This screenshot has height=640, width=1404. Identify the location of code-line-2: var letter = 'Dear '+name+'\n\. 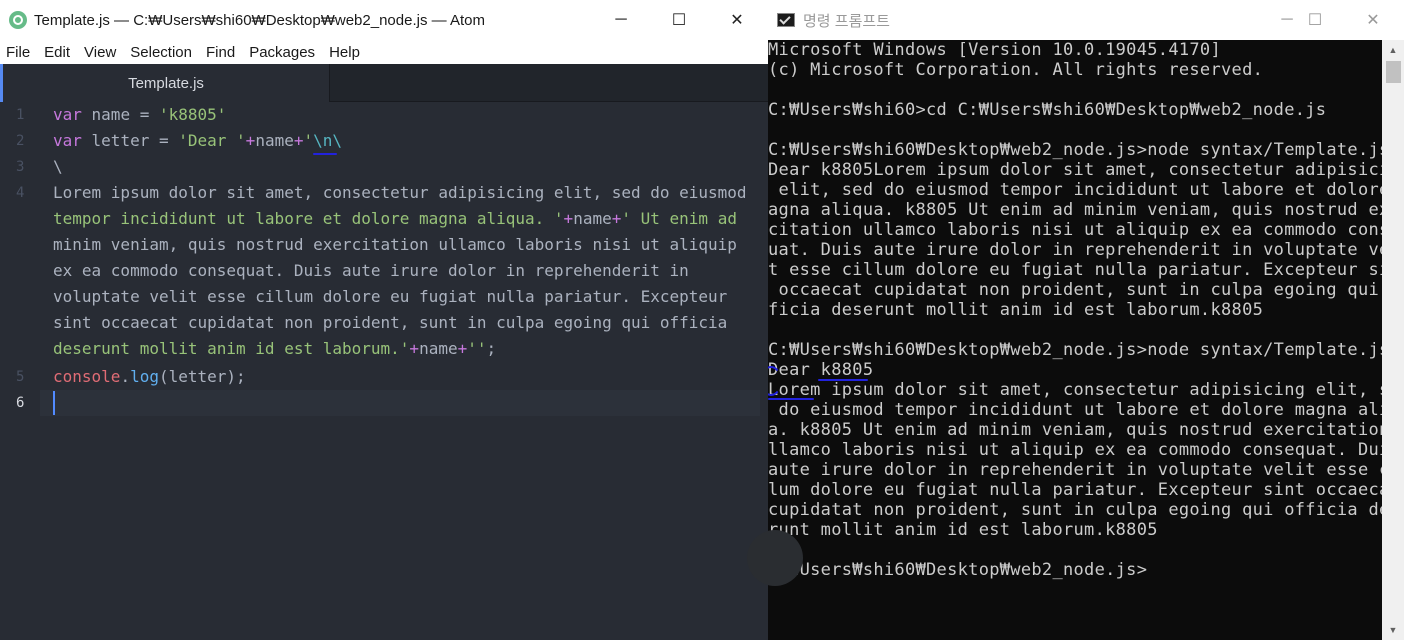
(197, 141).